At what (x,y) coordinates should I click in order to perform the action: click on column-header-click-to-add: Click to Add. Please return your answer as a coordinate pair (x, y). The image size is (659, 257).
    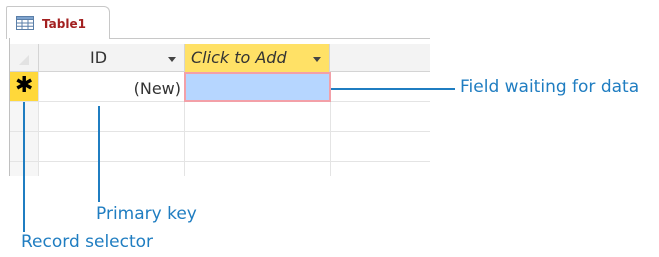
    Looking at the image, I should click on (257, 58).